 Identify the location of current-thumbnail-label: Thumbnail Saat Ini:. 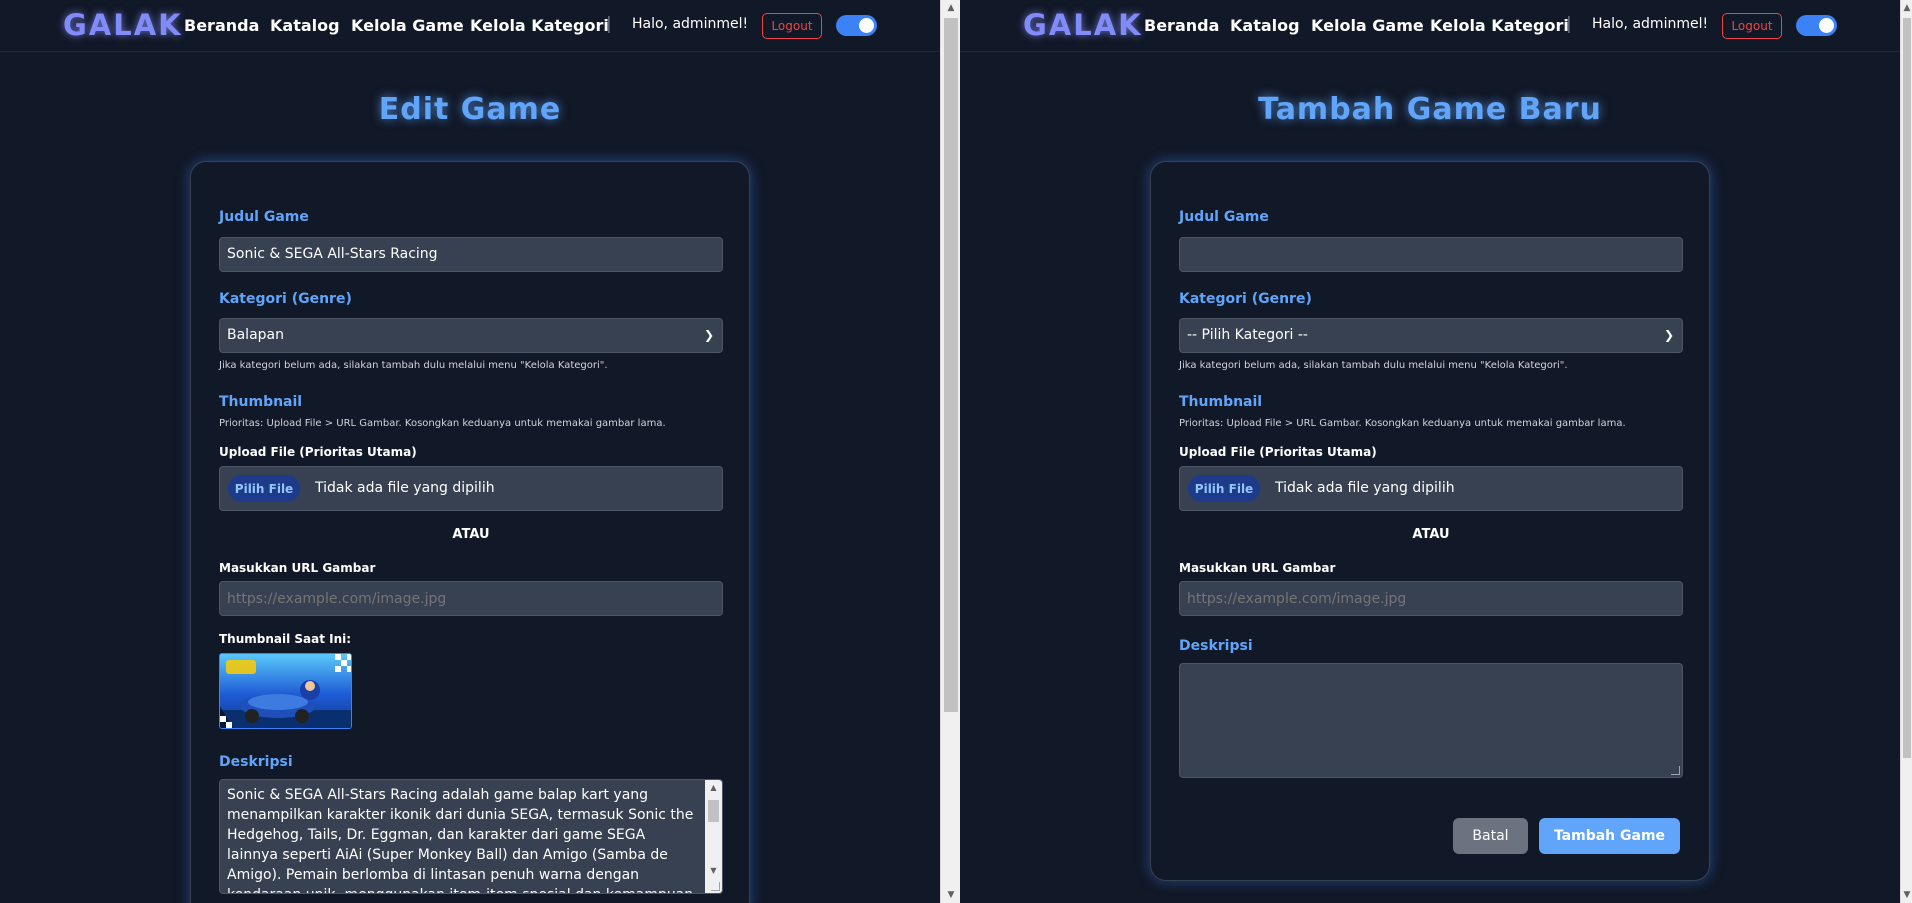
(285, 639).